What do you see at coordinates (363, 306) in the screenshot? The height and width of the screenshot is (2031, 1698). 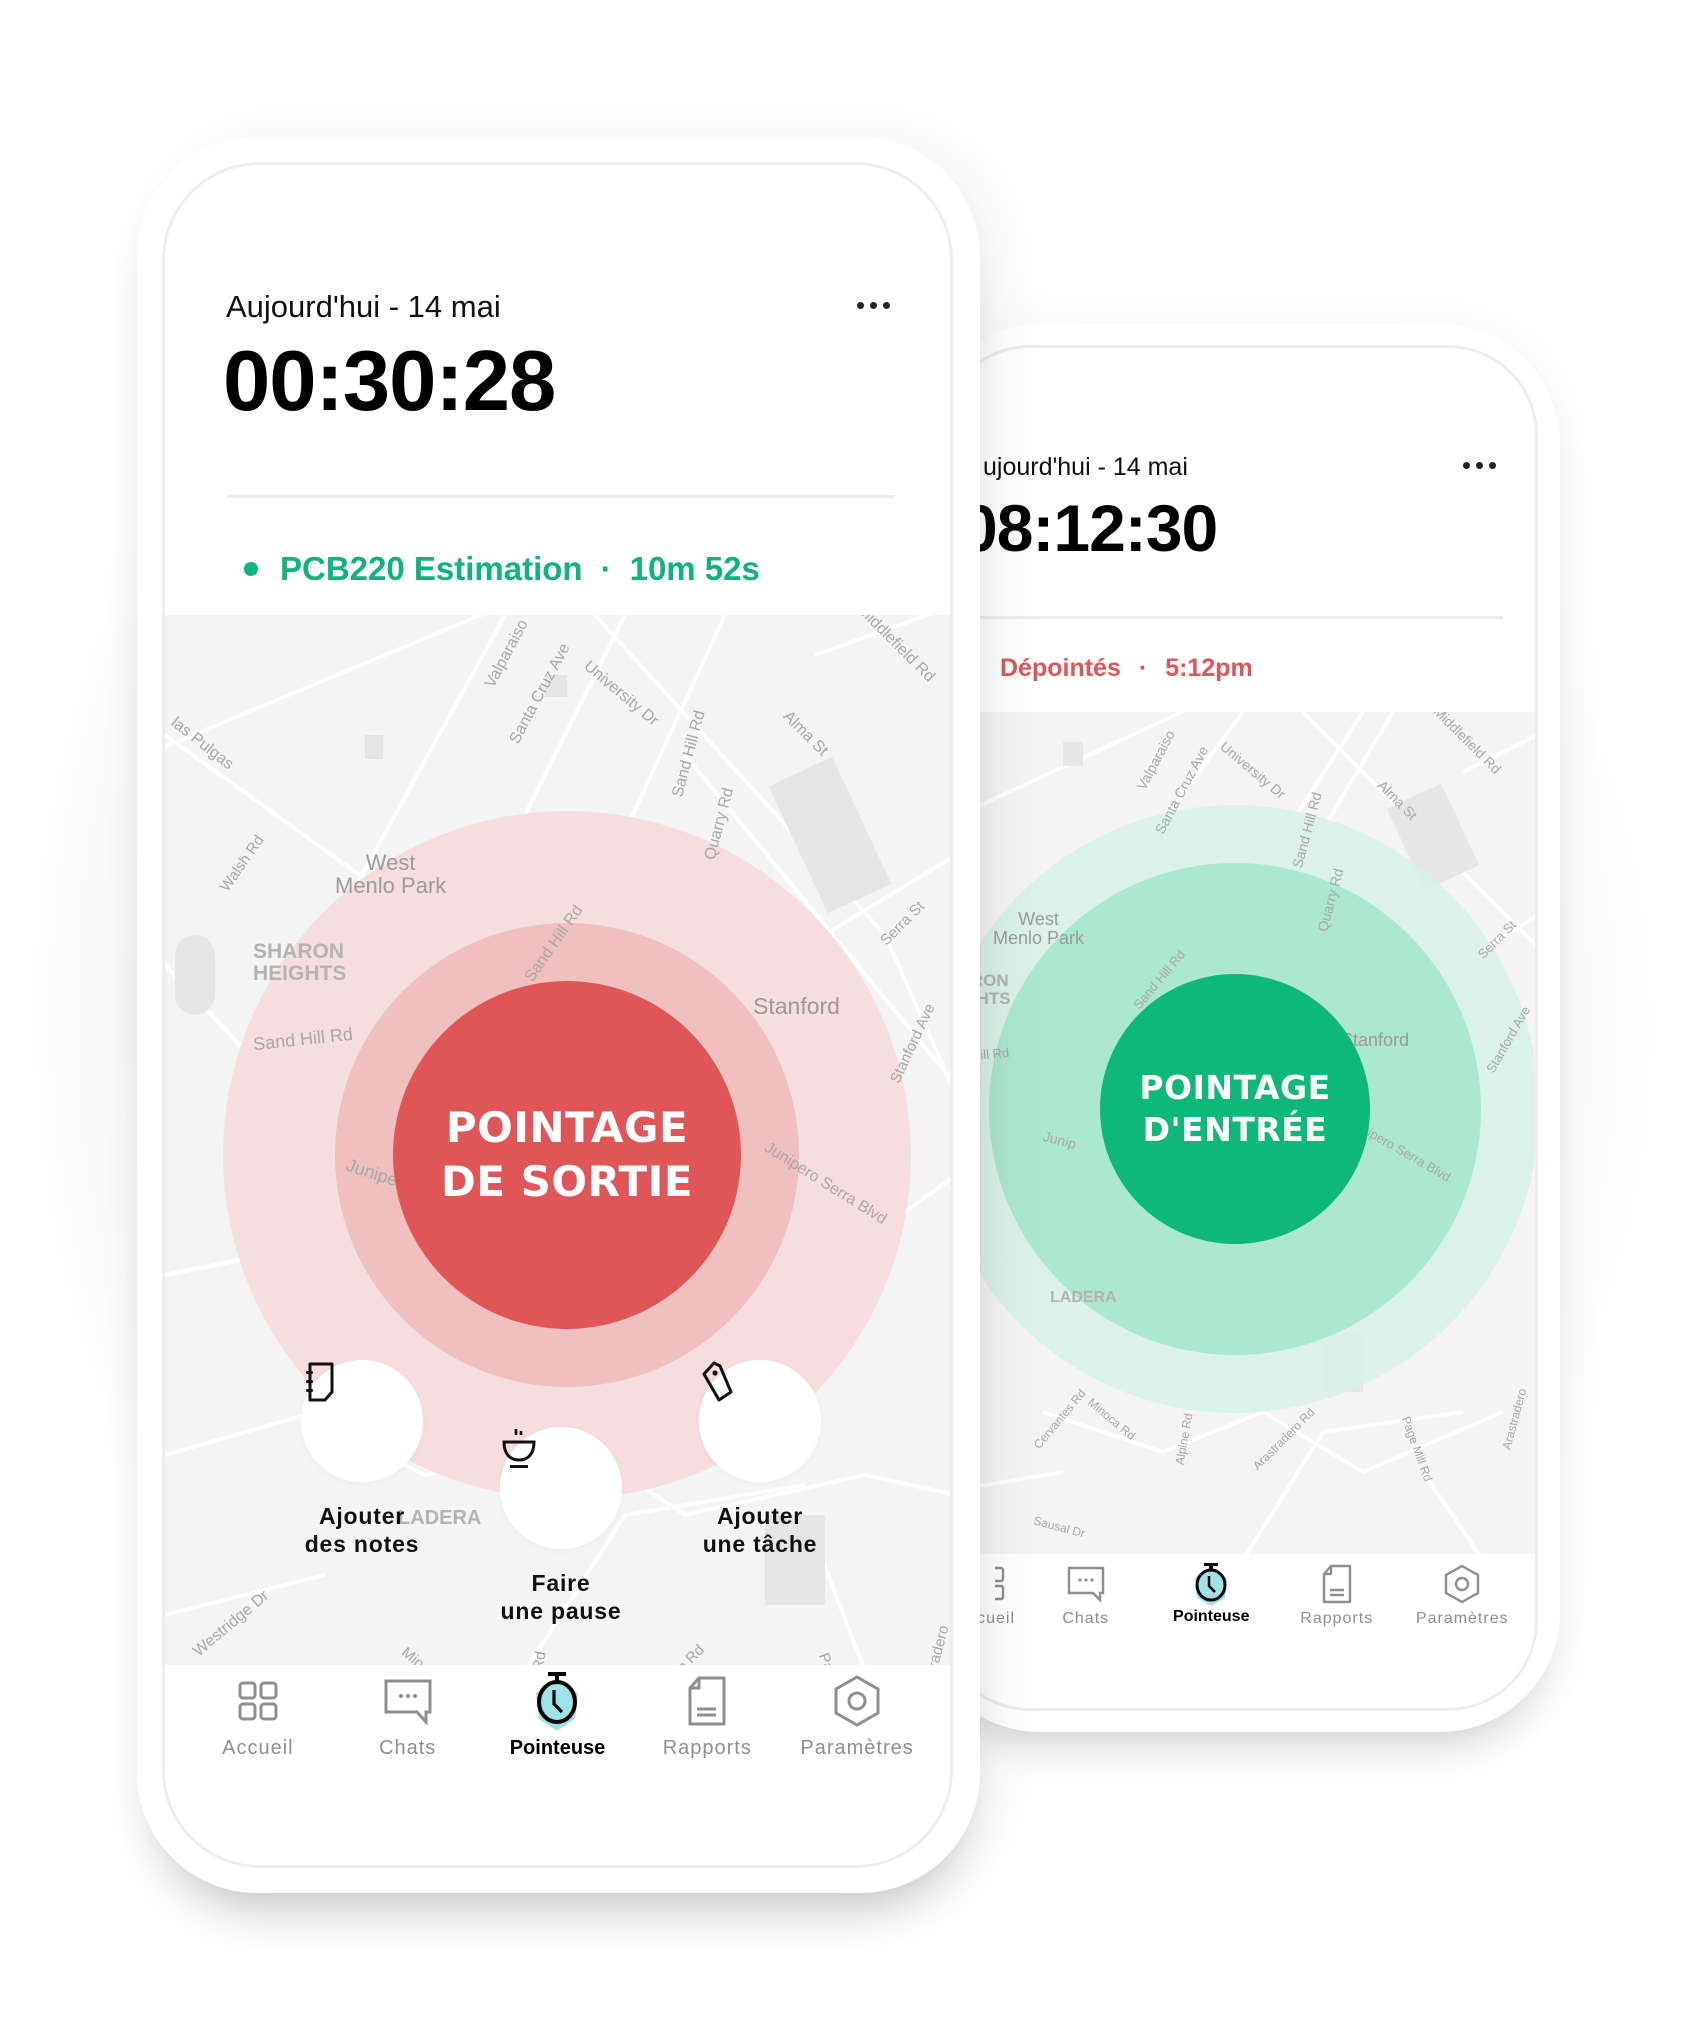 I see `date-label: Aujourd'hui - 14 mai` at bounding box center [363, 306].